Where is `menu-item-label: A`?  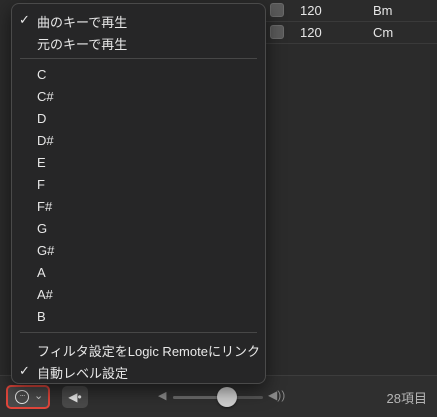 menu-item-label: A is located at coordinates (41, 272).